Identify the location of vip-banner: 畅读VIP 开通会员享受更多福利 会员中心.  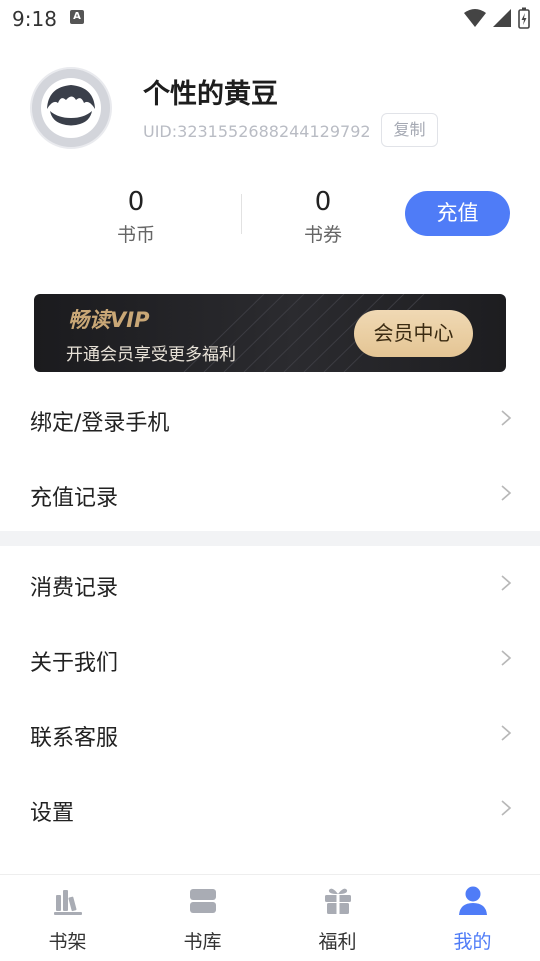
(270, 333).